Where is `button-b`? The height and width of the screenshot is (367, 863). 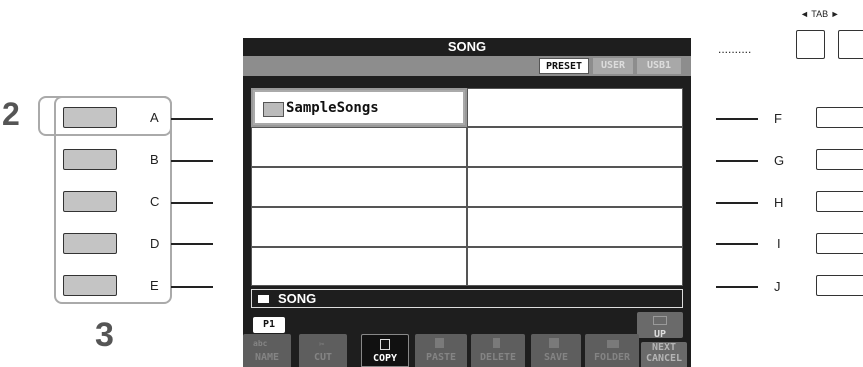 button-b is located at coordinates (90, 159).